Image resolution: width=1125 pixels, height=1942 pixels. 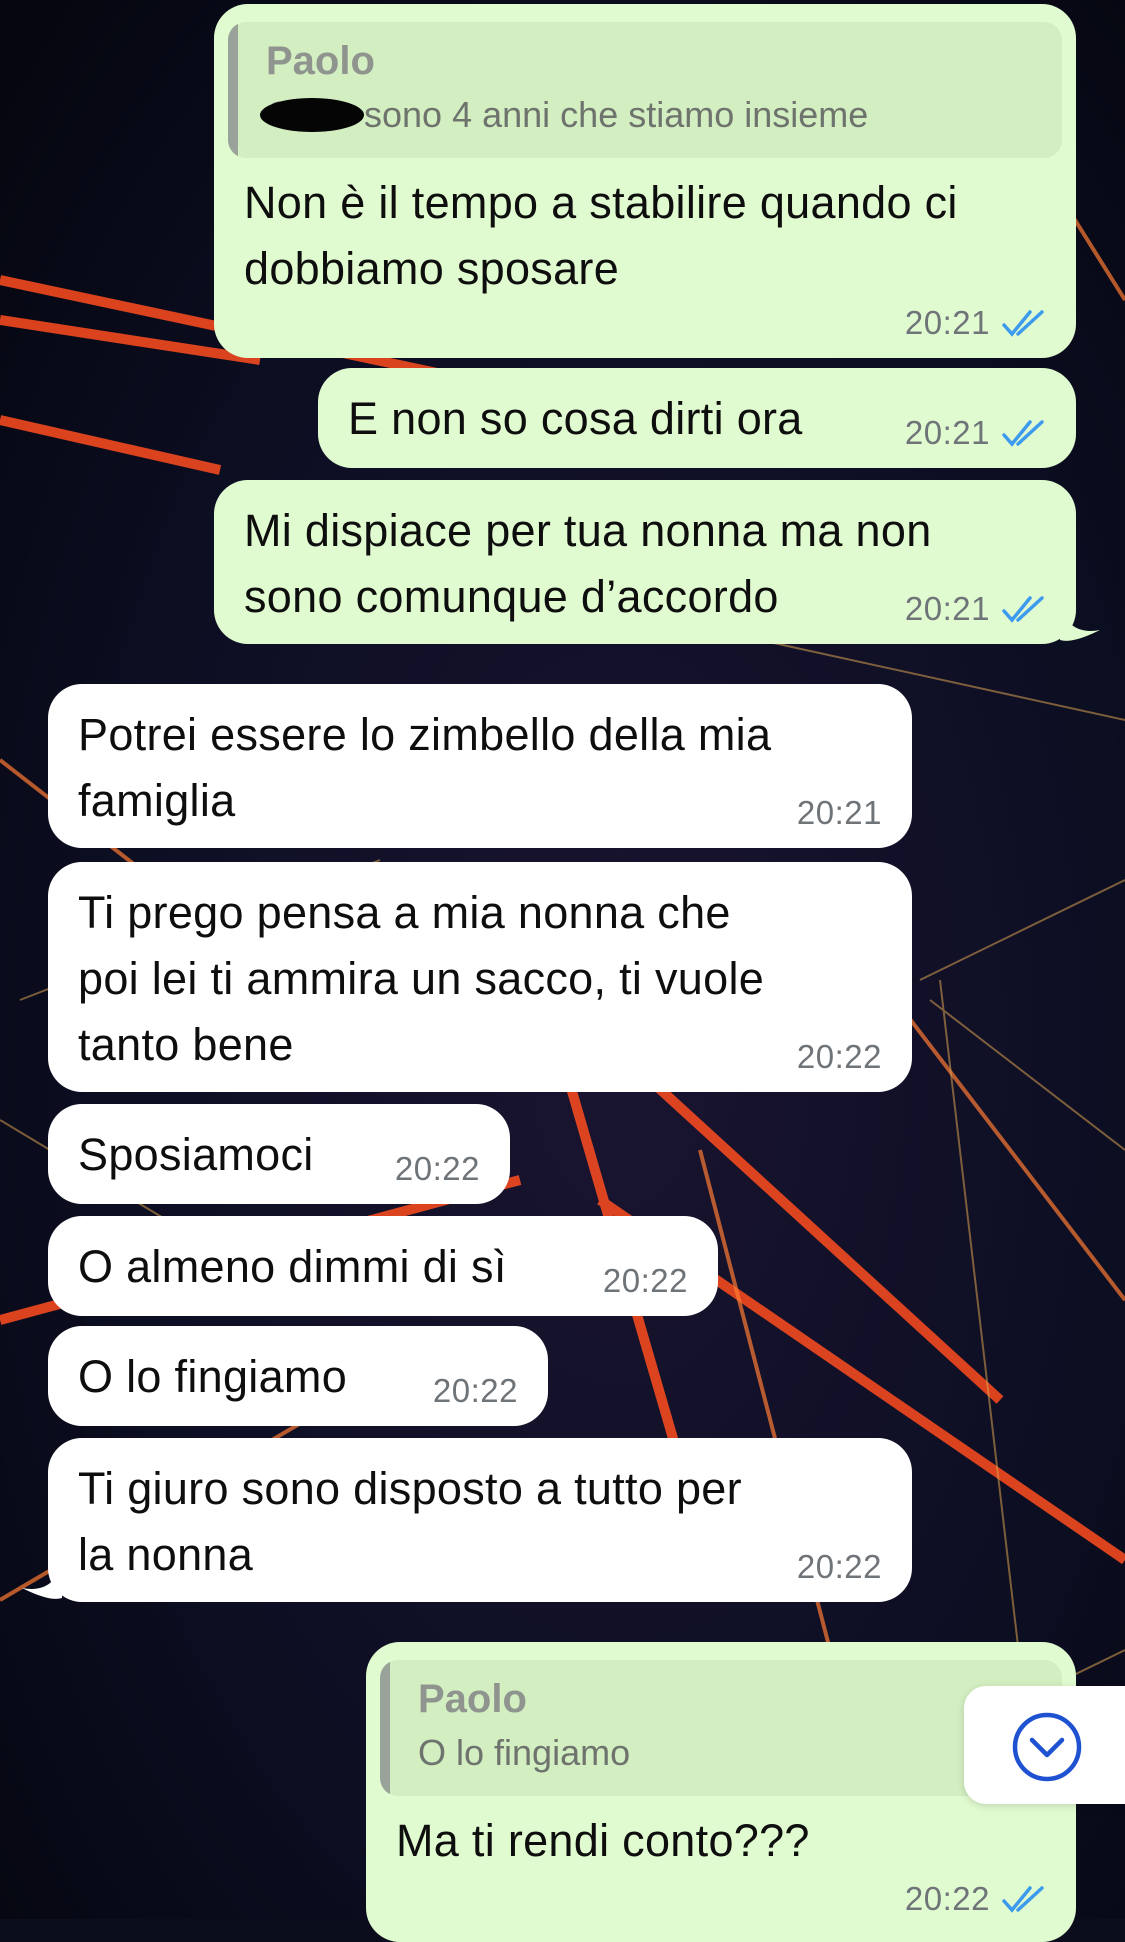 I want to click on reply-quote: Paolo C sono 4 anni che stiamo insieme, so click(x=645, y=90).